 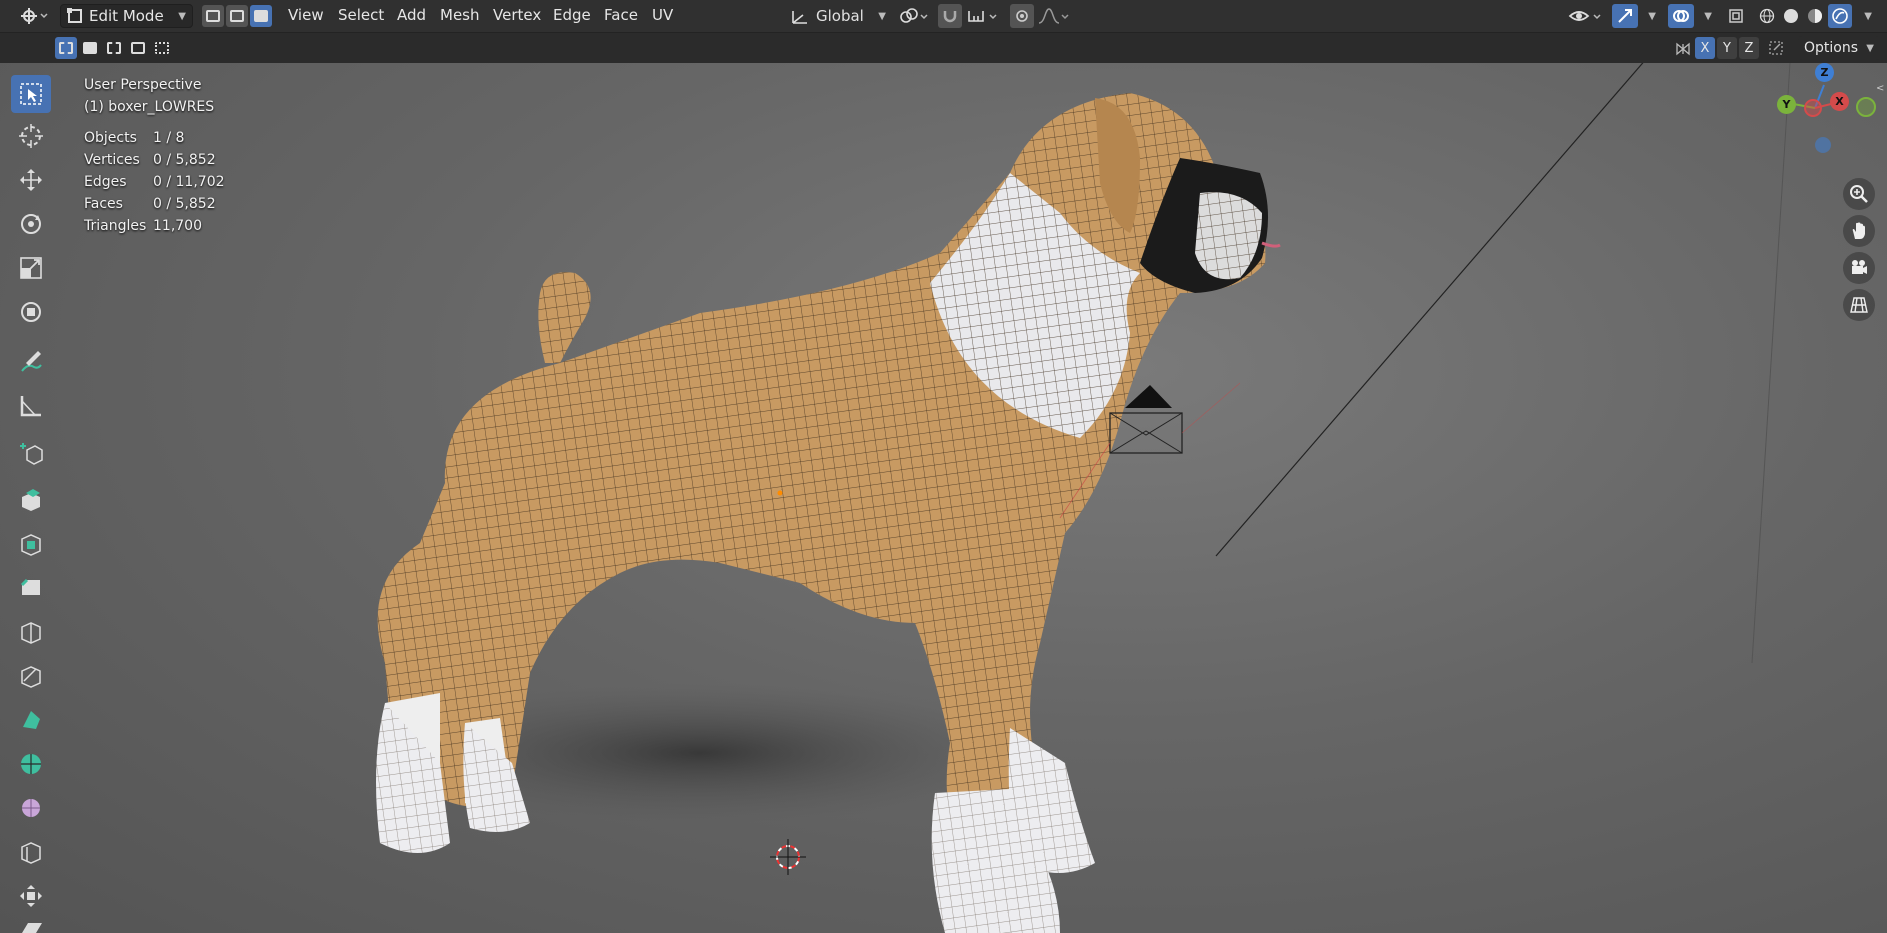 I want to click on menu-mesh: Mesh, so click(x=460, y=15).